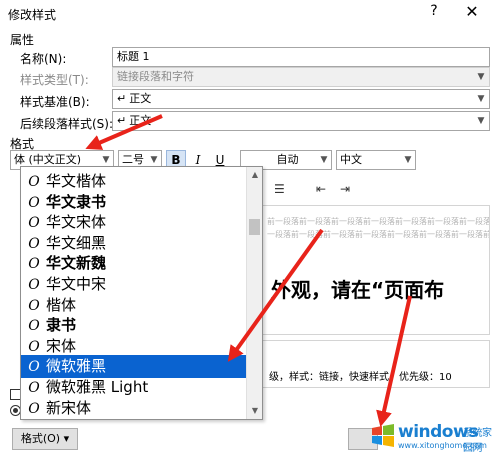 The width and height of the screenshot is (500, 456). I want to click on next-style-value: 正文, so click(140, 120).